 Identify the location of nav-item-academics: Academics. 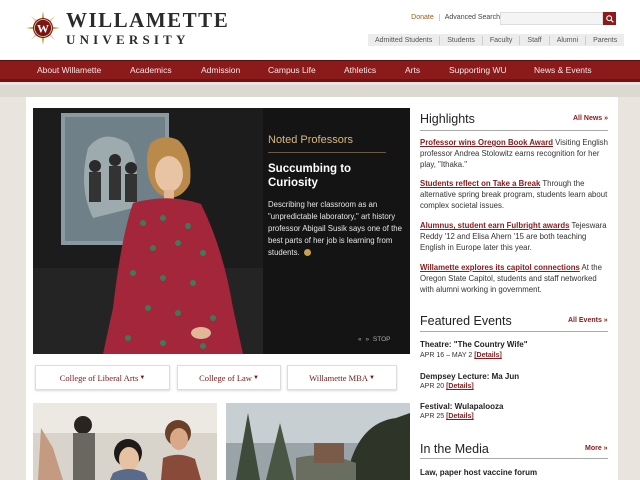
(151, 70).